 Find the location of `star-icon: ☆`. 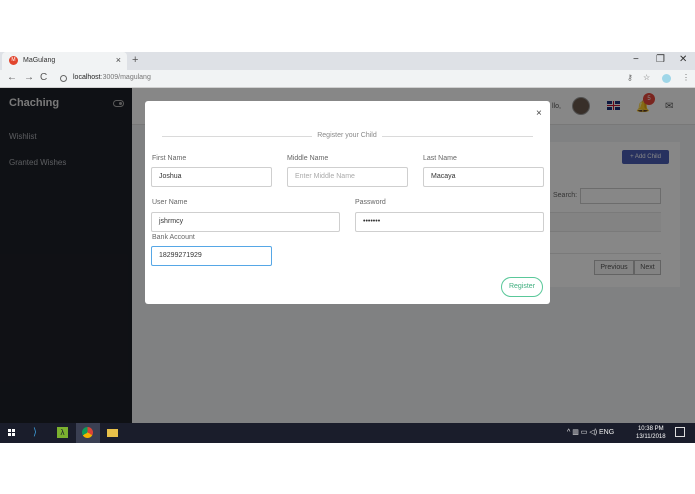

star-icon: ☆ is located at coordinates (646, 77).